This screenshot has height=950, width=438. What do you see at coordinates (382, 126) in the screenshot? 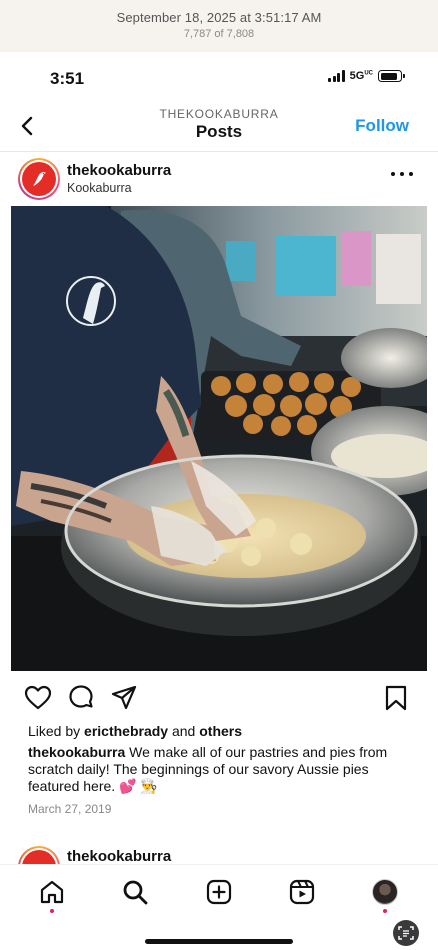
I see `follow-button: Follow` at bounding box center [382, 126].